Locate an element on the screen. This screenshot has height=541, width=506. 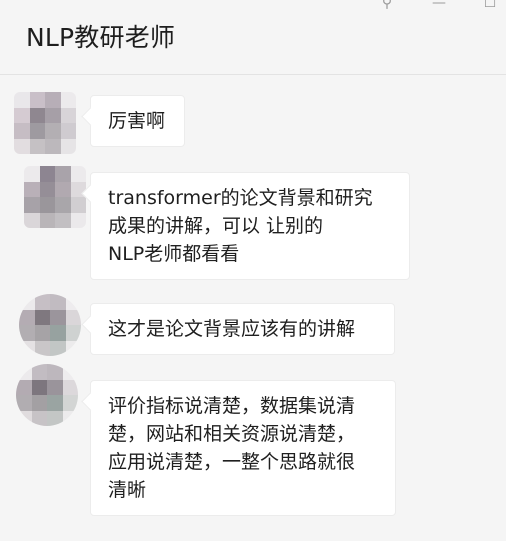
message-bubble: 这才是论文背景应该有的讲解 is located at coordinates (242, 329).